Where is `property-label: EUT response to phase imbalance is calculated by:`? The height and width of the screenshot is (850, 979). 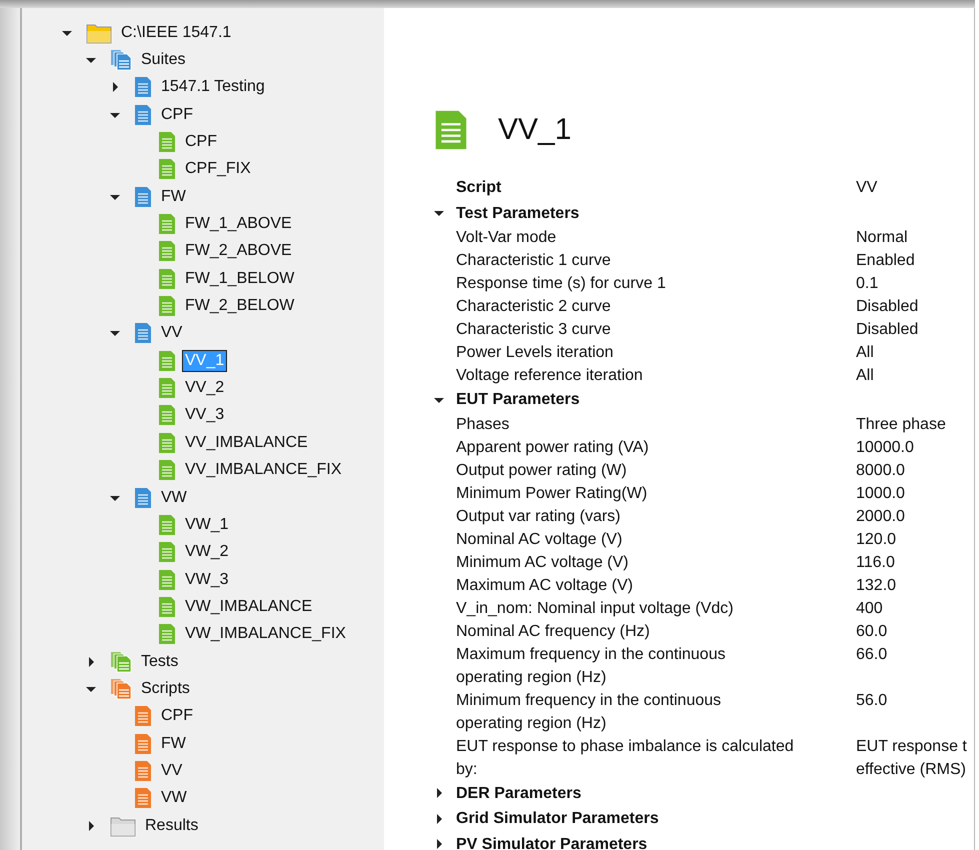
property-label: EUT response to phase imbalance is calculated by: is located at coordinates (625, 758).